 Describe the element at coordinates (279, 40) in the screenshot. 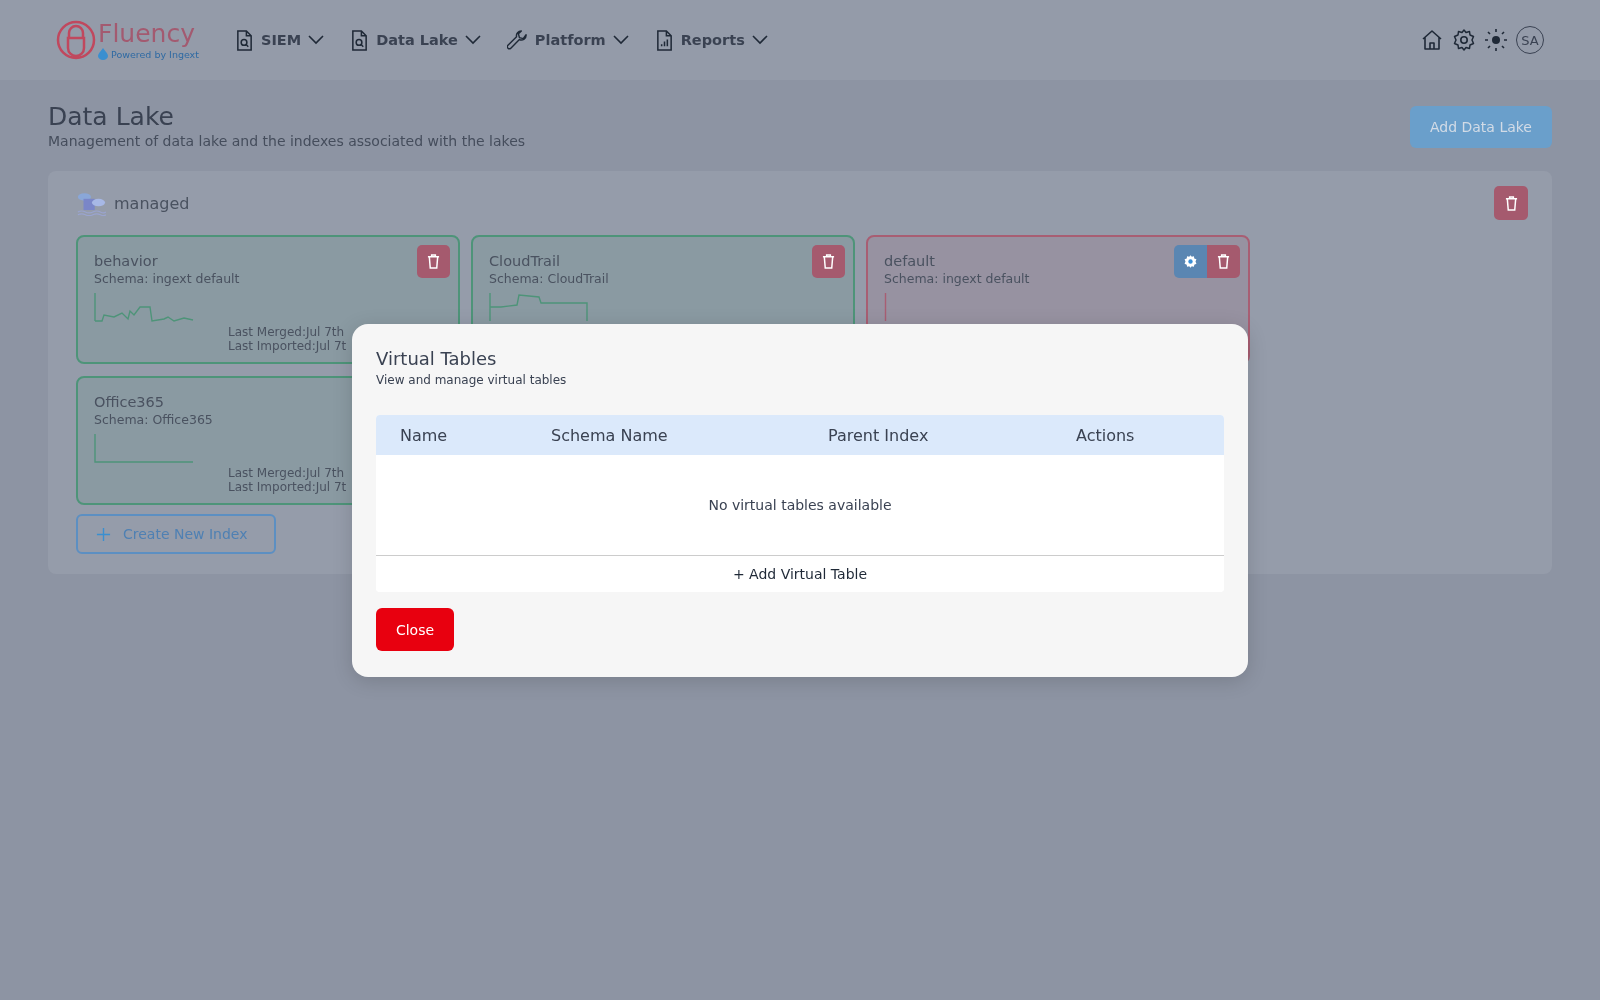

I see `nav-menu-button: SIEM` at that location.